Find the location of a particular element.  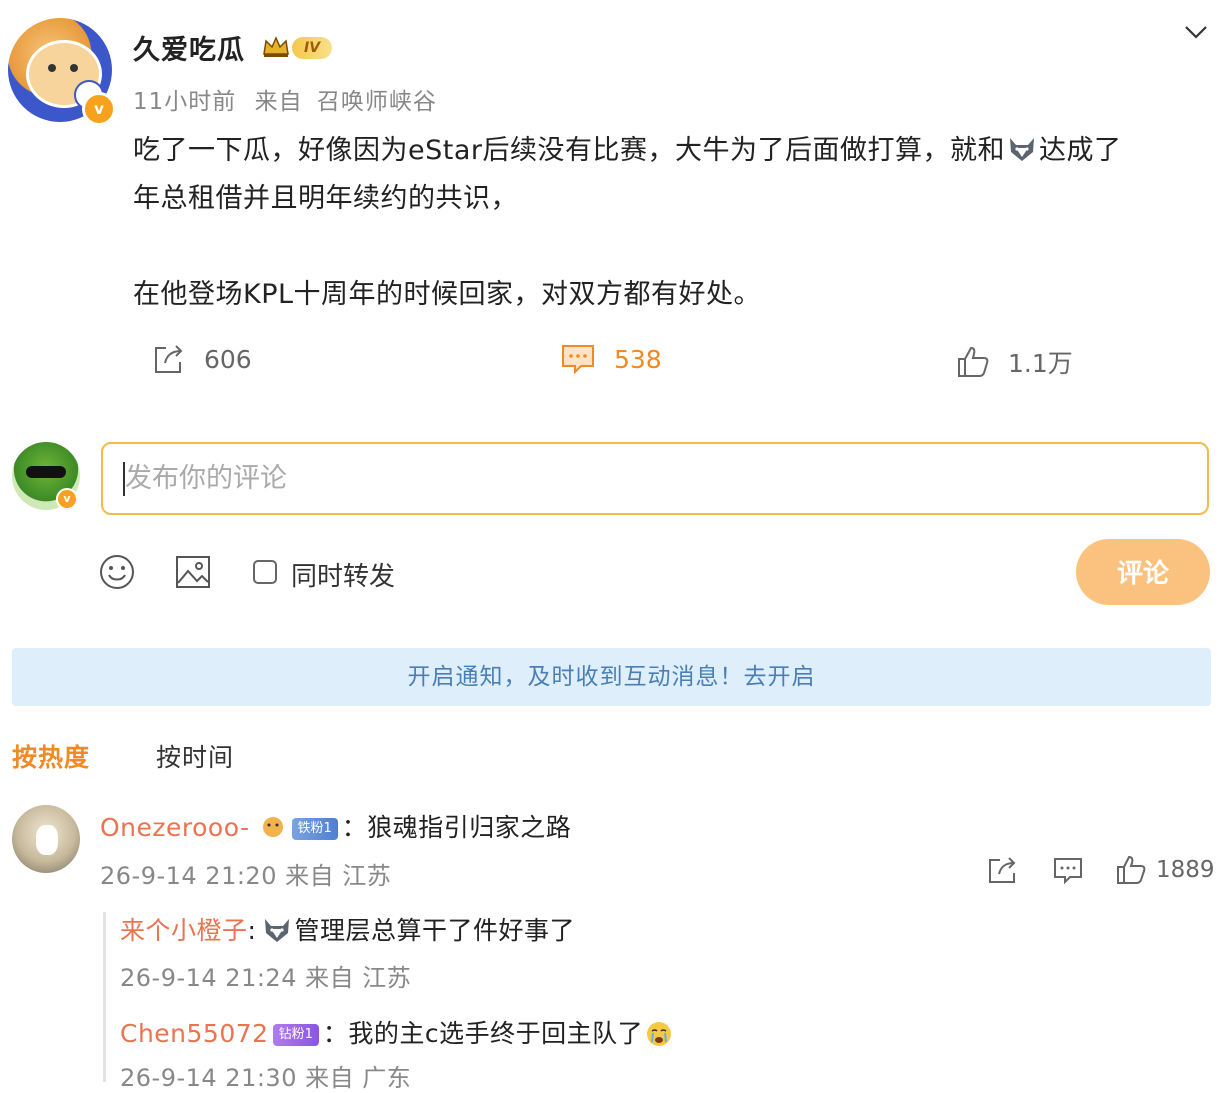

fan-badge: 钻粉1 is located at coordinates (295, 1035).